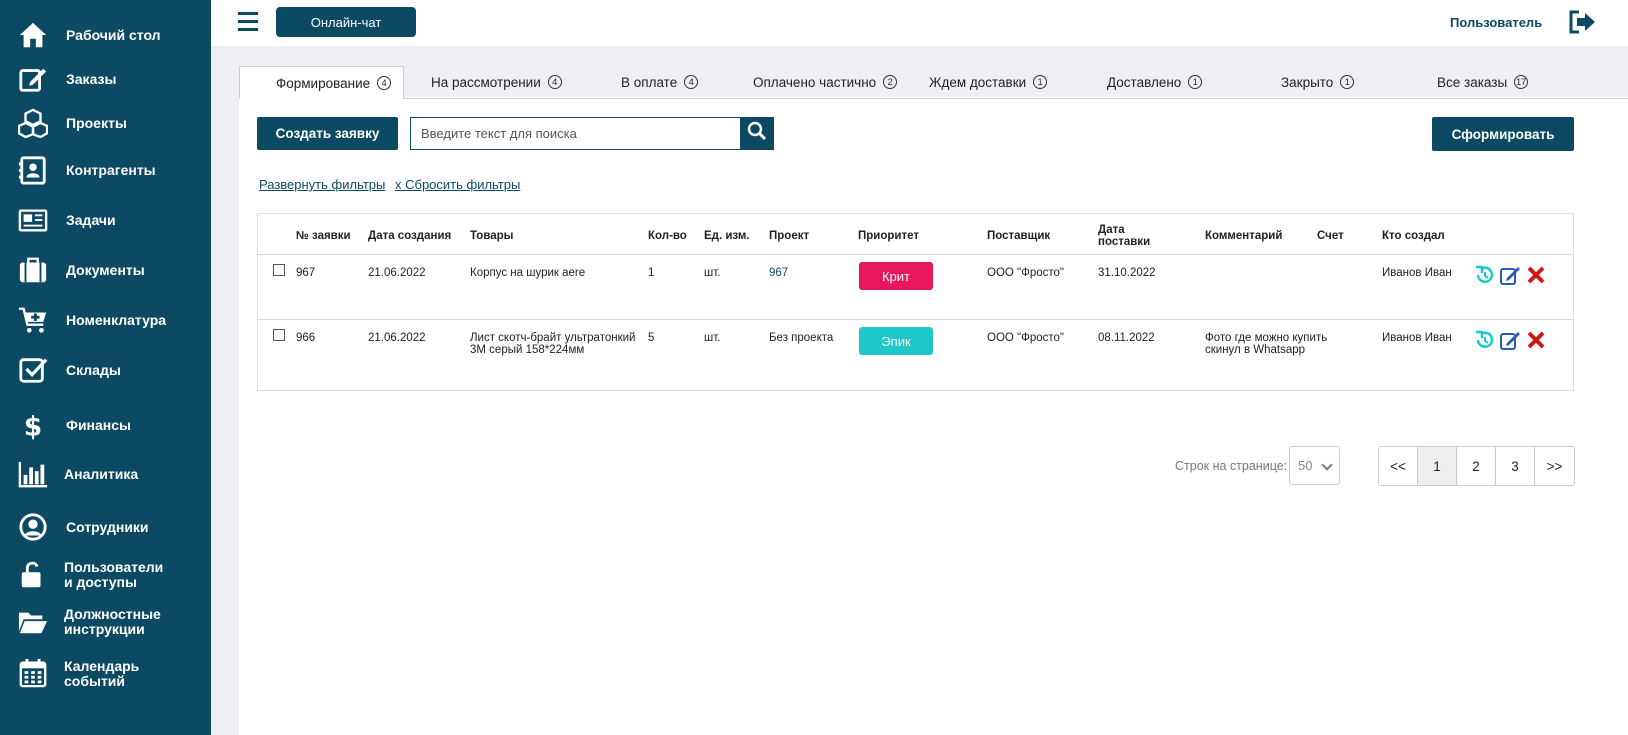 This screenshot has height=735, width=1628. What do you see at coordinates (105, 35) in the screenshot?
I see `sidebar-item-desktop: Рабочий стол` at bounding box center [105, 35].